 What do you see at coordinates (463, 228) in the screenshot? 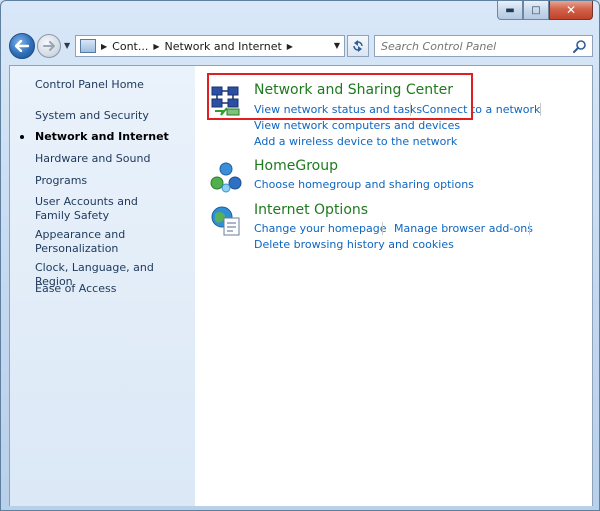
I see `manage-addons-link: Manage browser add-ons` at bounding box center [463, 228].